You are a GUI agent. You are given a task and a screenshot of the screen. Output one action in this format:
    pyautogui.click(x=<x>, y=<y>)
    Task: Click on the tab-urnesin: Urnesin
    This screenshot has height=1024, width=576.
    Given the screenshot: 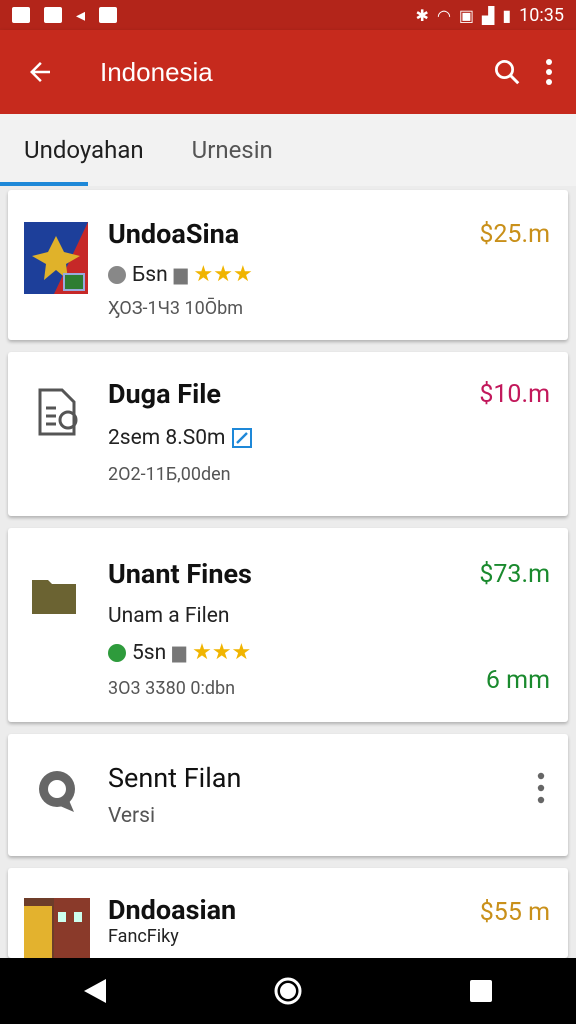 What is the action you would take?
    pyautogui.click(x=232, y=150)
    